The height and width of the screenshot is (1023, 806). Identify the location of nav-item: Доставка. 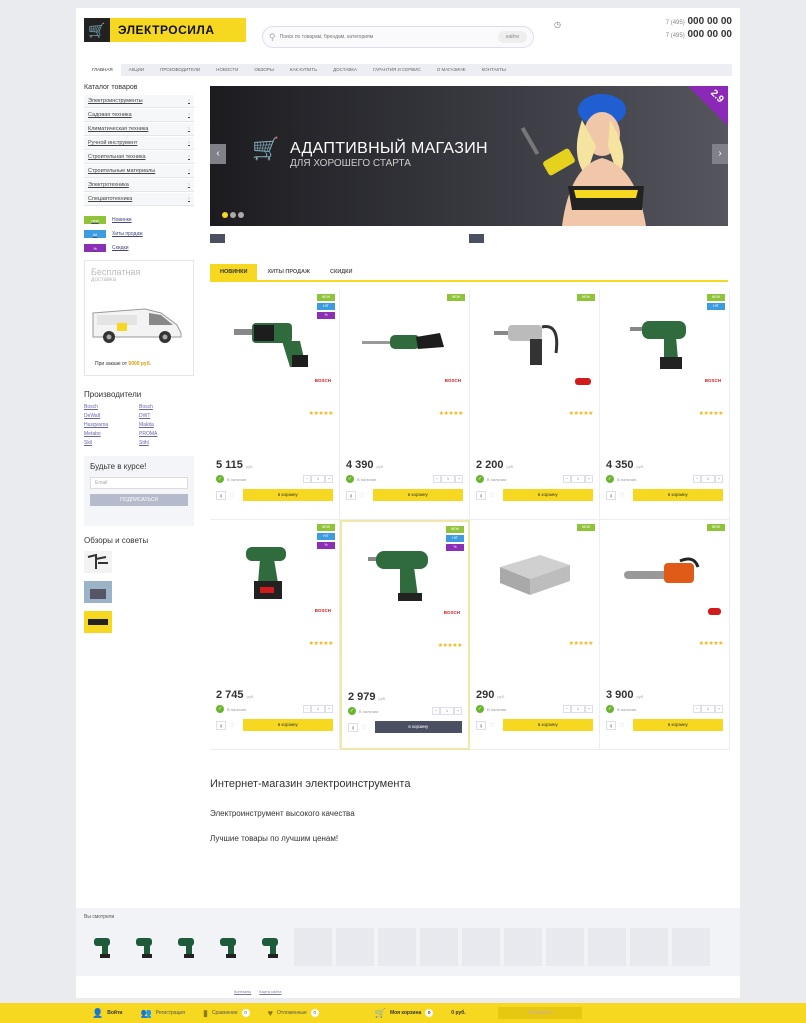
(345, 70).